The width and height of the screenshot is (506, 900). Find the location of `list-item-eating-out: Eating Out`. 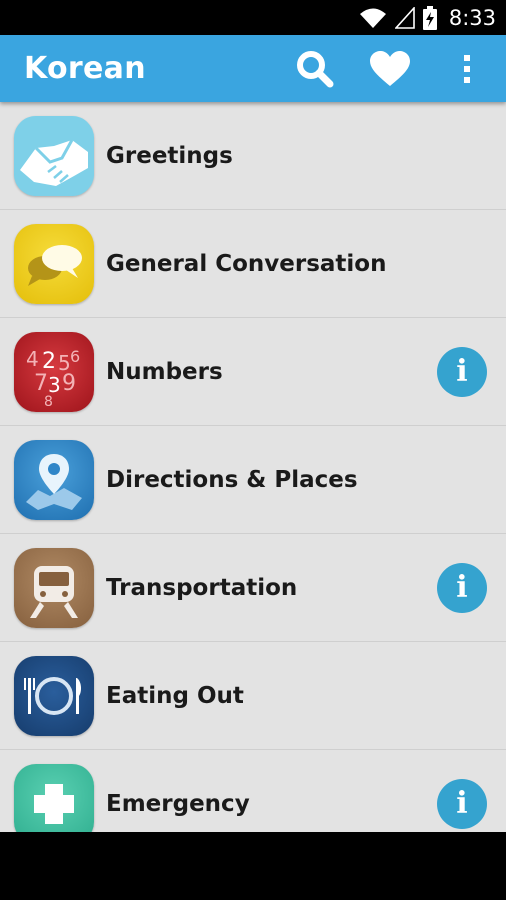

list-item-eating-out: Eating Out is located at coordinates (253, 696).